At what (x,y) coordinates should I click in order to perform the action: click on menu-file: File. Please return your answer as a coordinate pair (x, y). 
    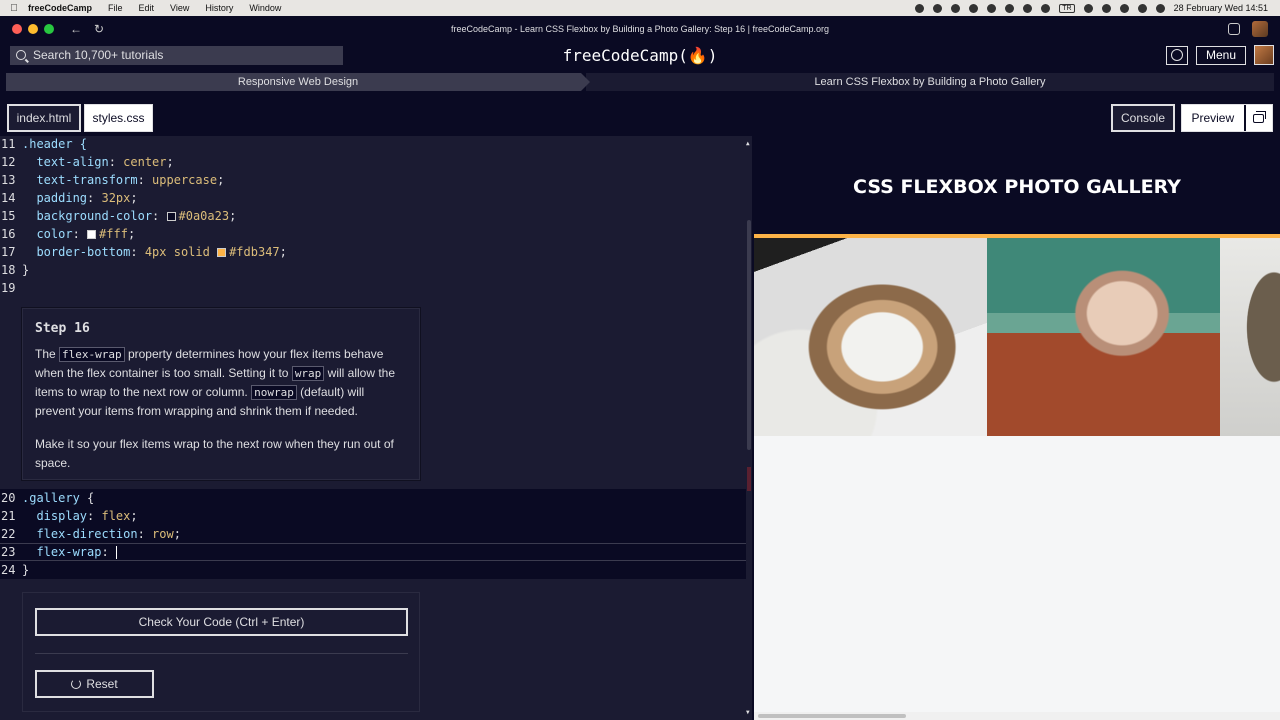
    Looking at the image, I should click on (115, 8).